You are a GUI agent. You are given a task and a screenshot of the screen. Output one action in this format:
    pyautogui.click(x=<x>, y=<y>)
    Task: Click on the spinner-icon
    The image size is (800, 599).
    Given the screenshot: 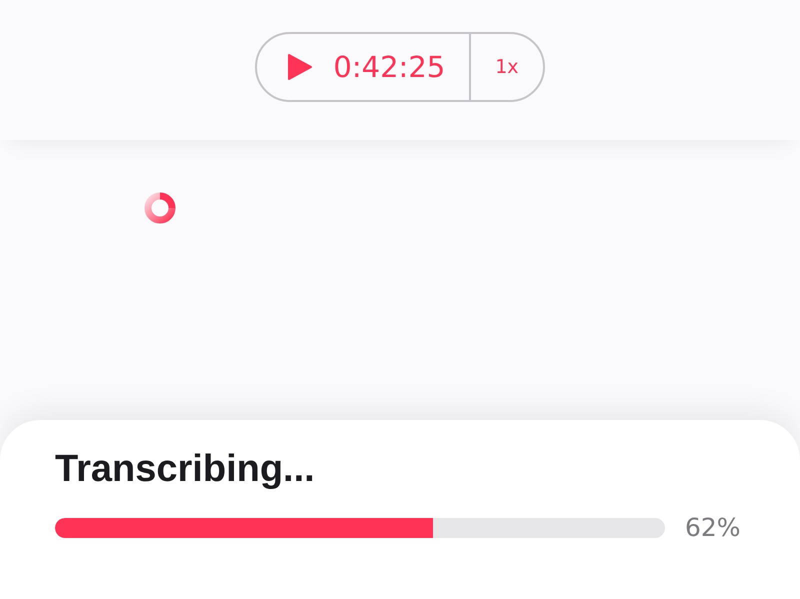 What is the action you would take?
    pyautogui.click(x=160, y=208)
    